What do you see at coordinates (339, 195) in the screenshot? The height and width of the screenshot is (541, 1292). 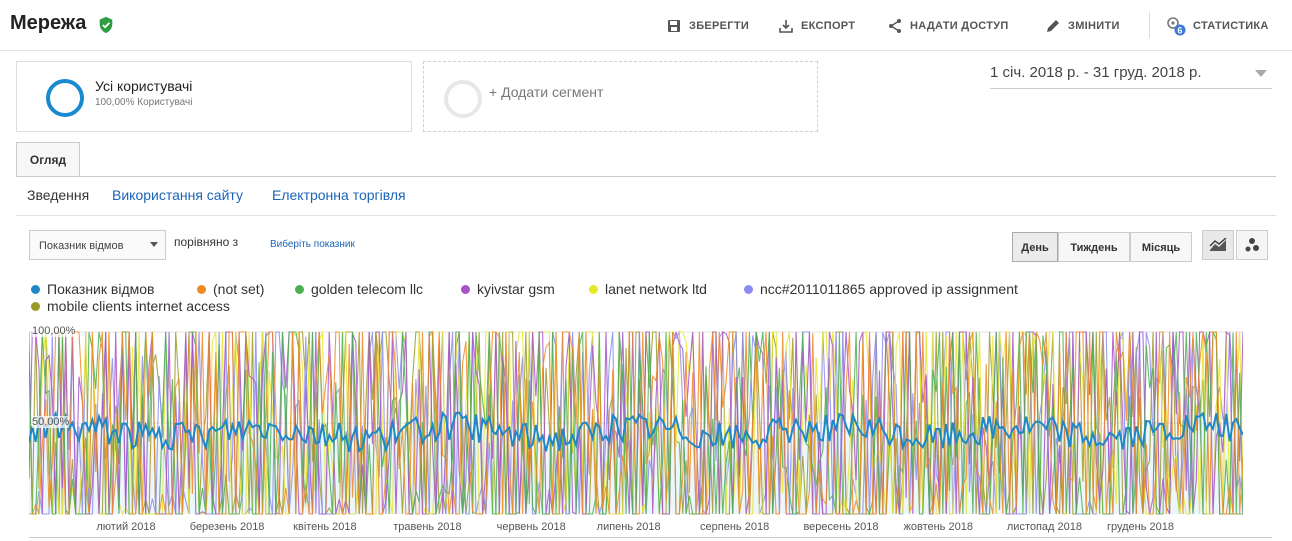 I see `subnav-ecommerce: Електронна торгівля` at bounding box center [339, 195].